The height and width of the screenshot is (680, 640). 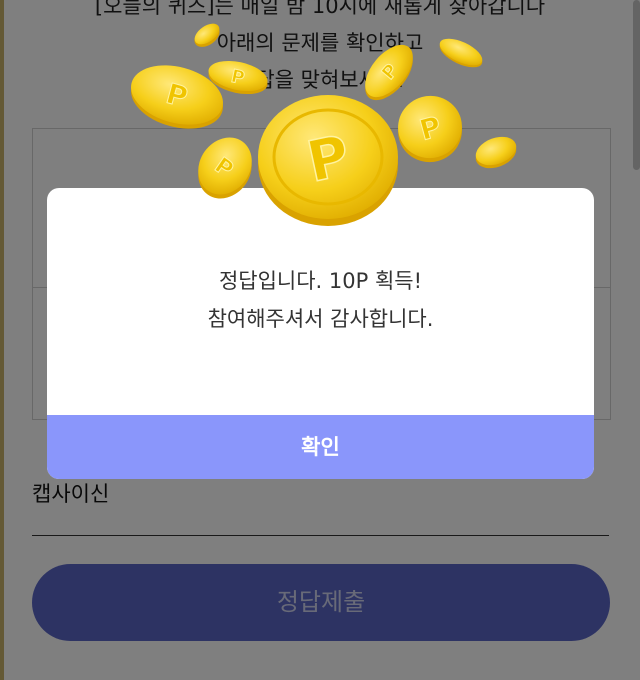 I want to click on modal-message-line: 참여해주셔서 감사합니다., so click(x=320, y=319).